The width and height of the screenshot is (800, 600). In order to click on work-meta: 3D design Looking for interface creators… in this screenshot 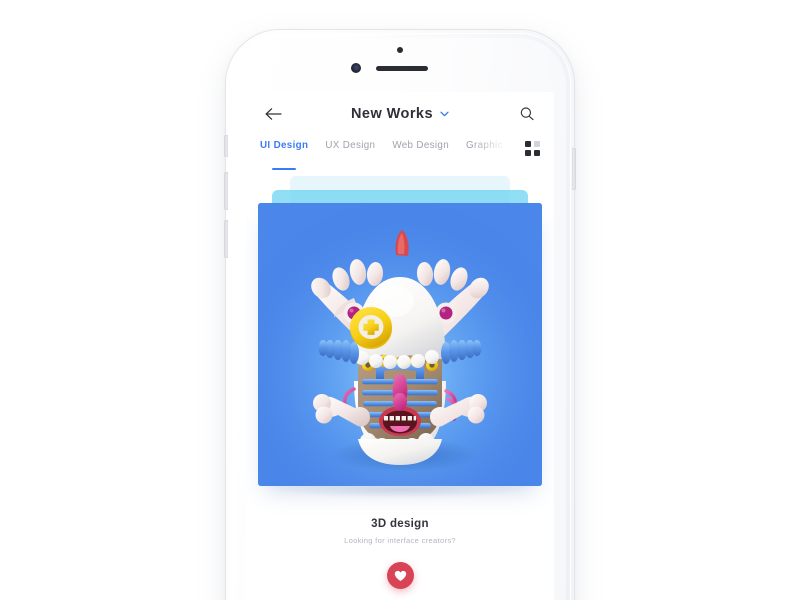, I will do `click(400, 531)`.